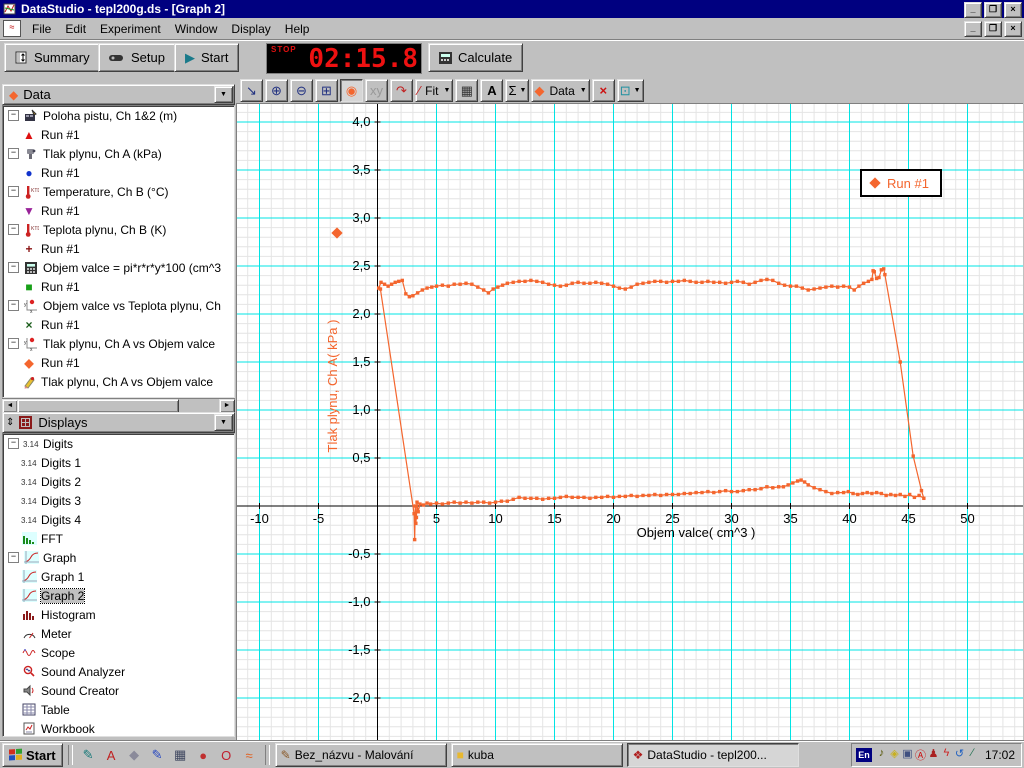 The image size is (1024, 768). I want to click on keyboard-layout-badge: En, so click(863, 755).